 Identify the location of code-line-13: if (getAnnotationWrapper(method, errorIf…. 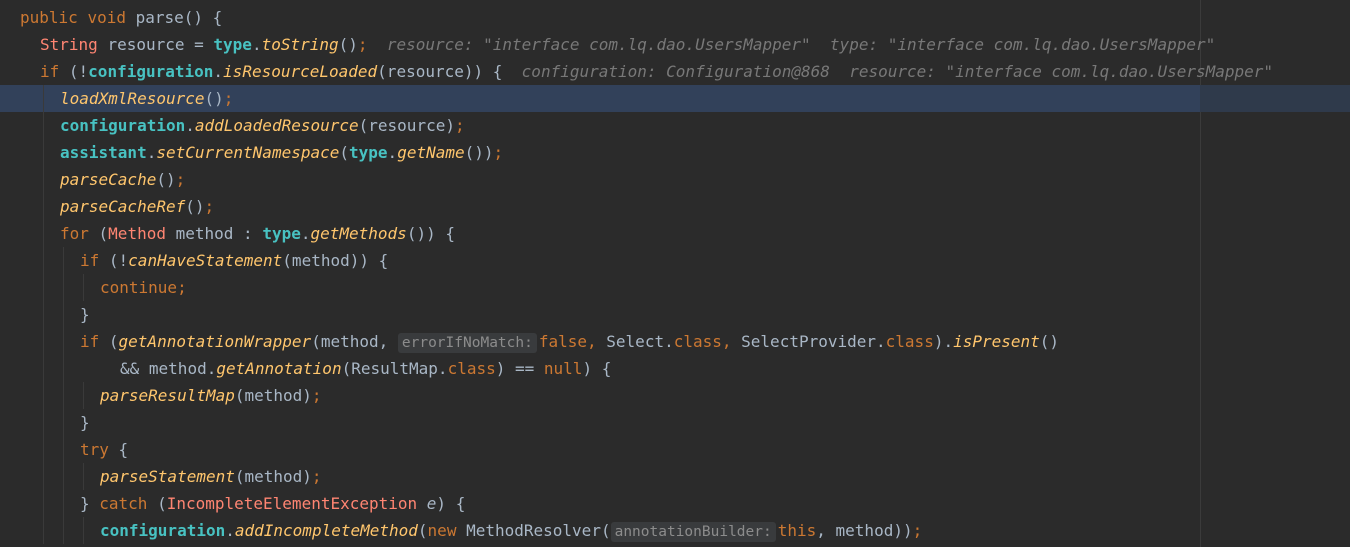
(675, 341).